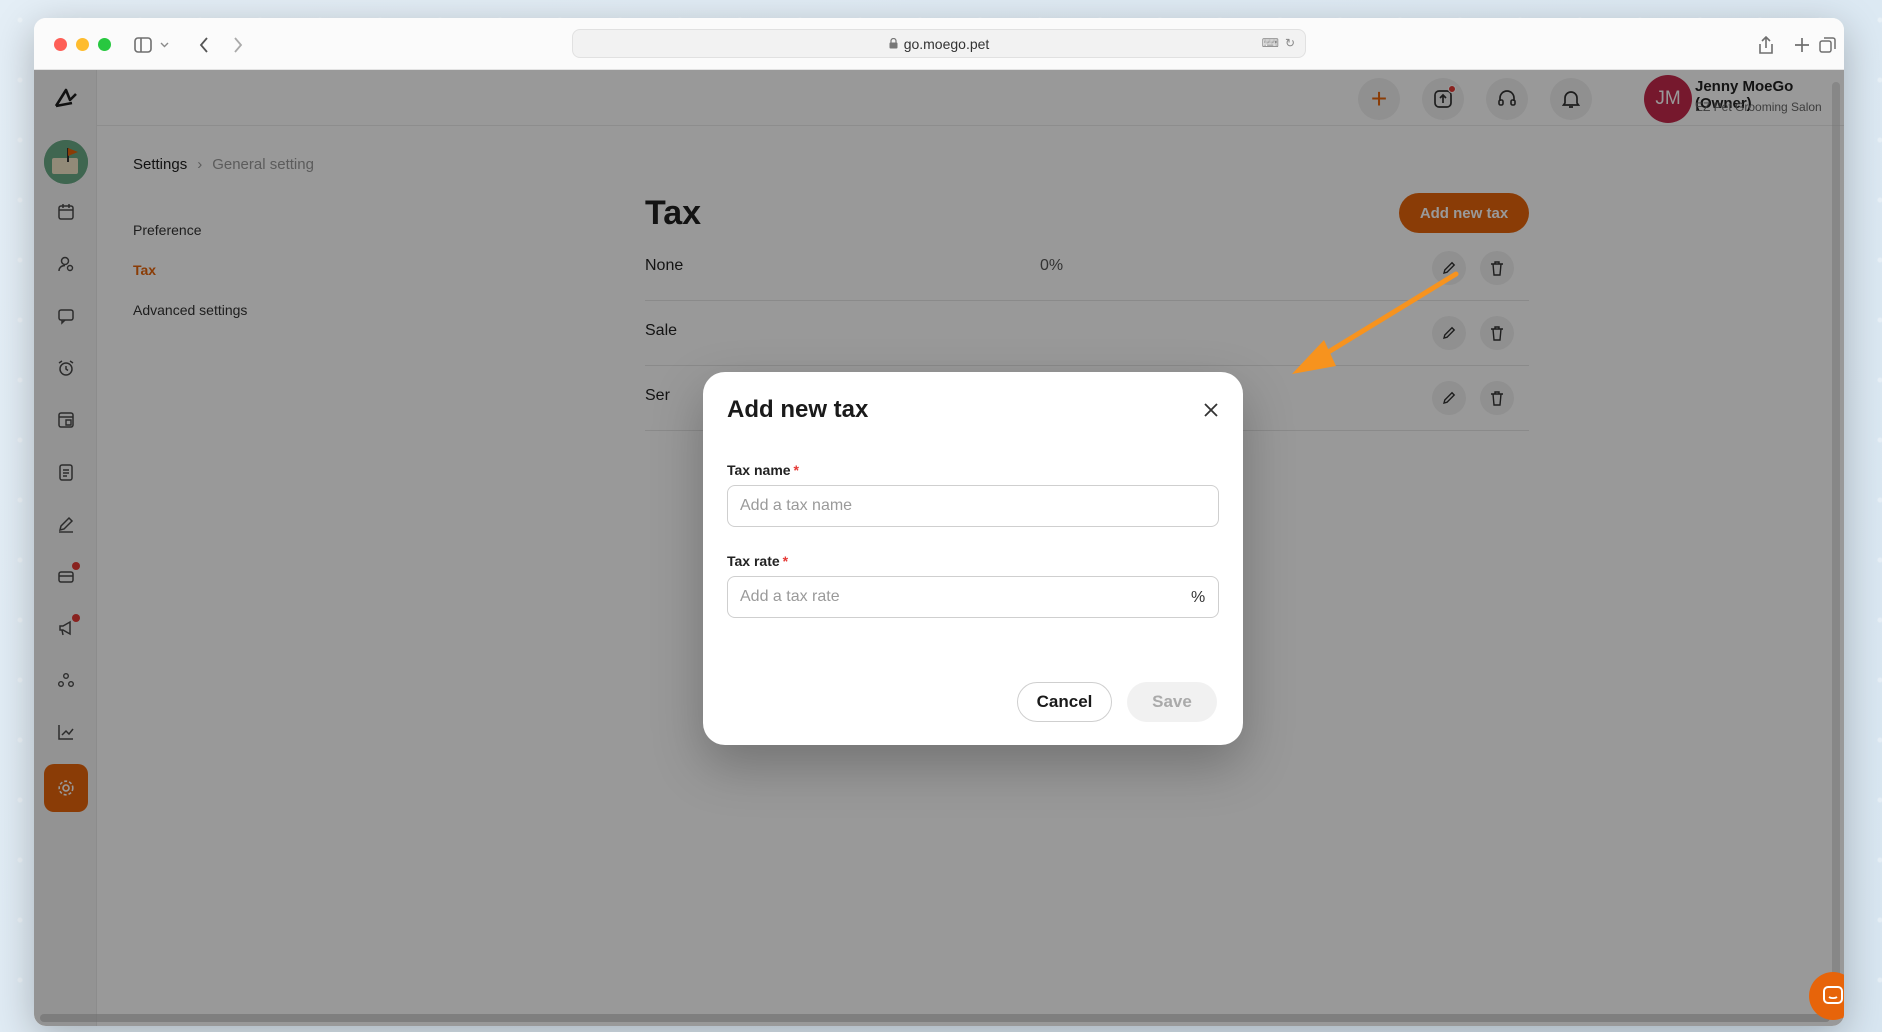 The width and height of the screenshot is (1882, 1032). Describe the element at coordinates (60, 44) in the screenshot. I see `close-window-button` at that location.